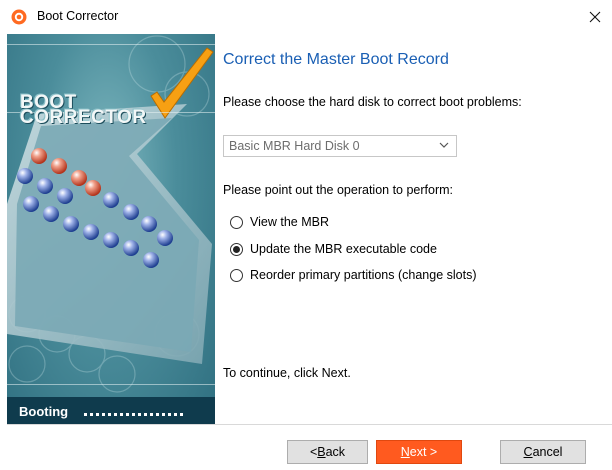  Describe the element at coordinates (343, 249) in the screenshot. I see `option-label: Update the MBR executable code` at that location.